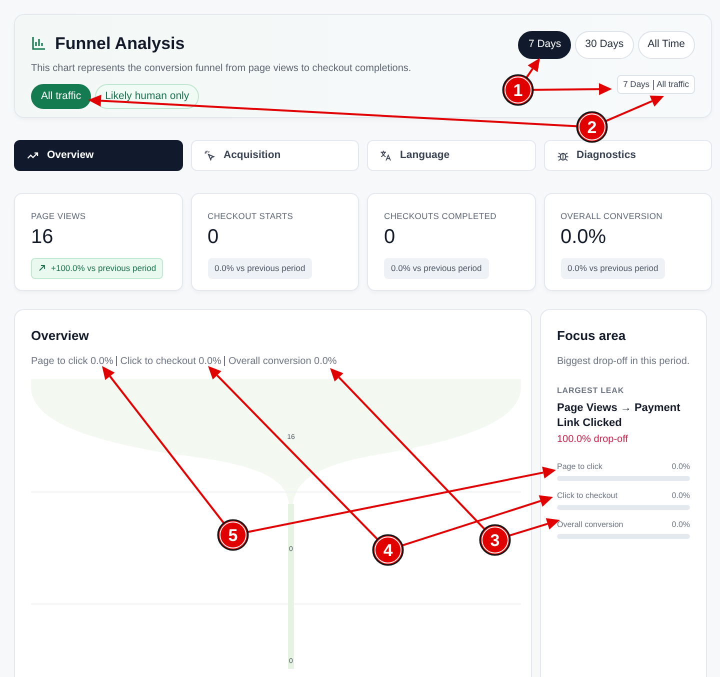 This screenshot has width=720, height=677. Describe the element at coordinates (120, 44) in the screenshot. I see `page-title: Funnel Analysis` at that location.